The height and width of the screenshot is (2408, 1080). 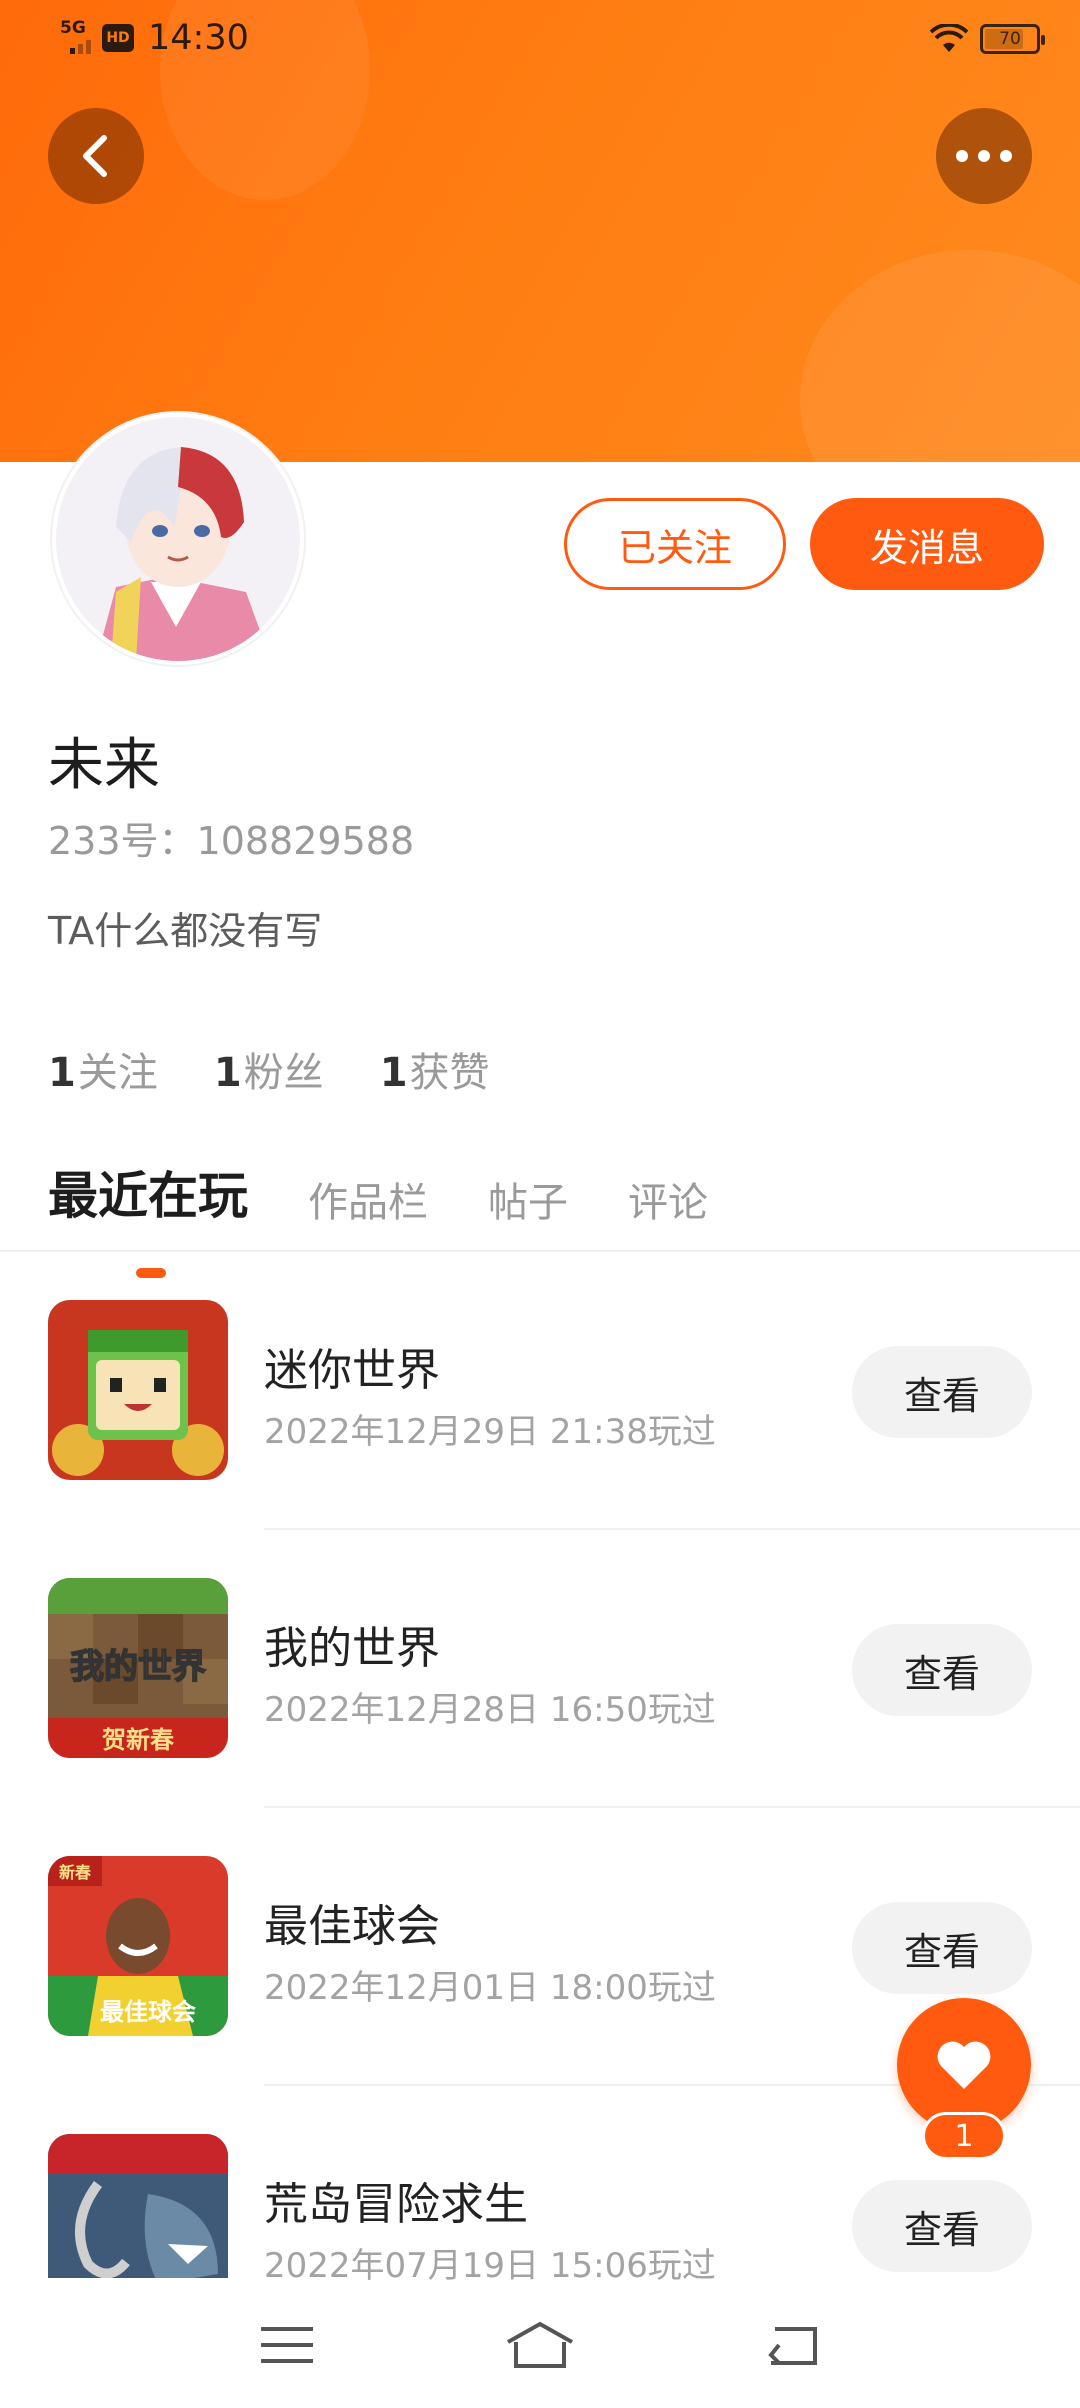 What do you see at coordinates (540, 1391) in the screenshot?
I see `list-item: 迷你世界 2022年12月29日 21:38玩过 查看` at bounding box center [540, 1391].